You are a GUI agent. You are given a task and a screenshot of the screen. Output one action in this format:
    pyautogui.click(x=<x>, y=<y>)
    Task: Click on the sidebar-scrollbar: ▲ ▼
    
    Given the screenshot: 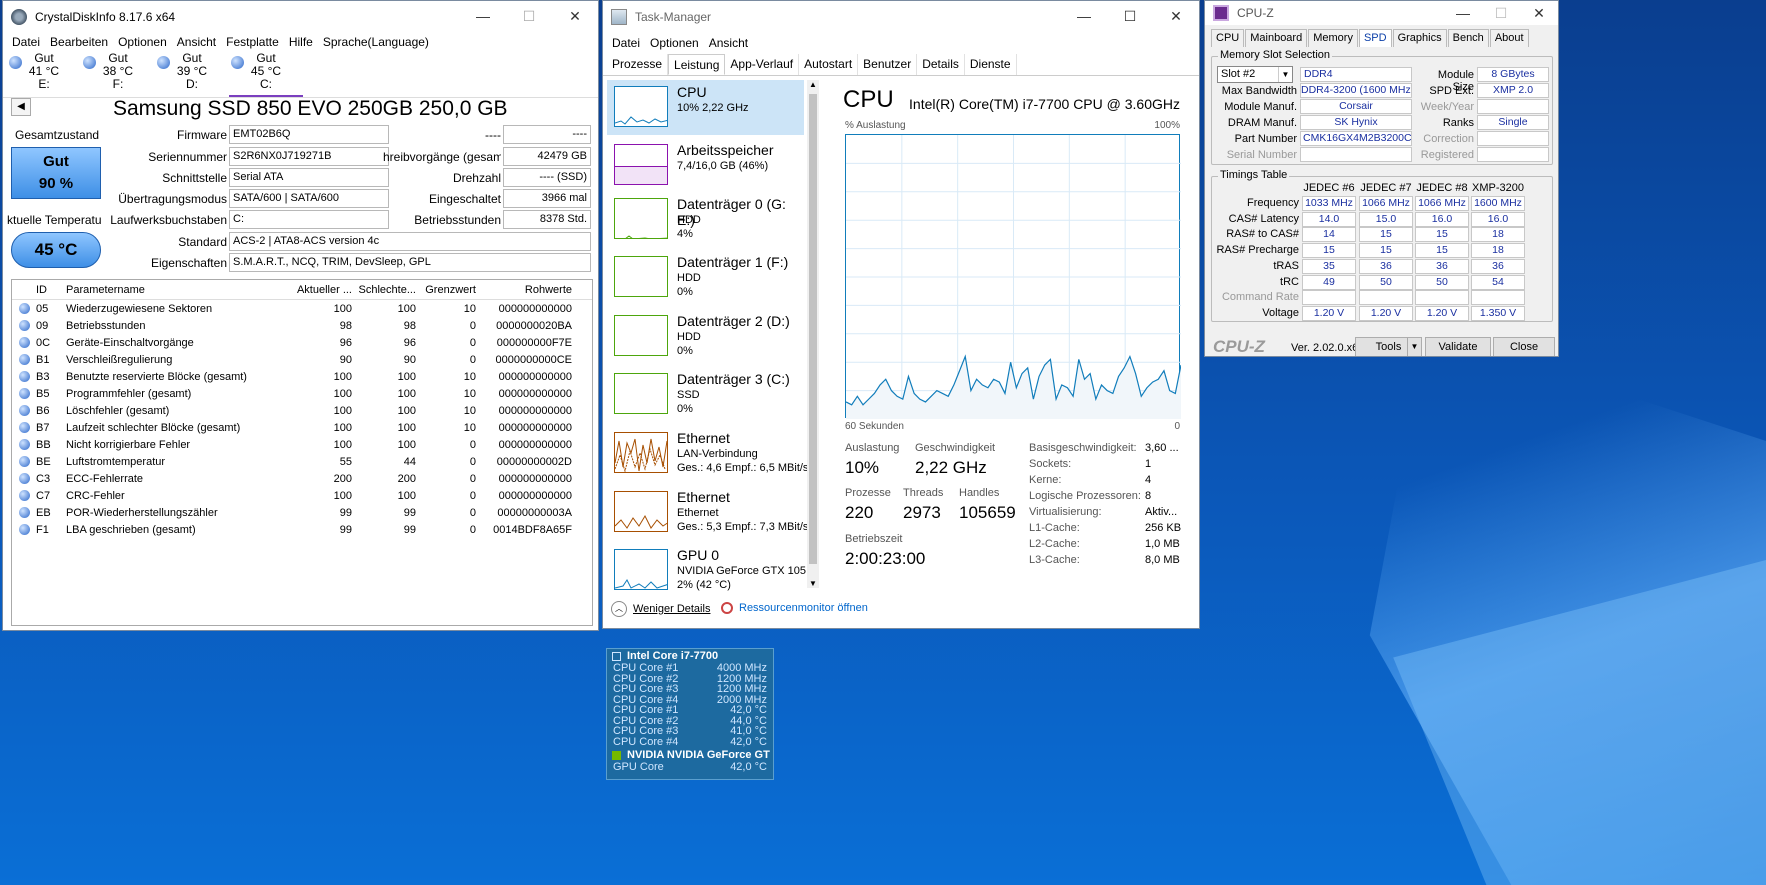 What is the action you would take?
    pyautogui.click(x=813, y=334)
    